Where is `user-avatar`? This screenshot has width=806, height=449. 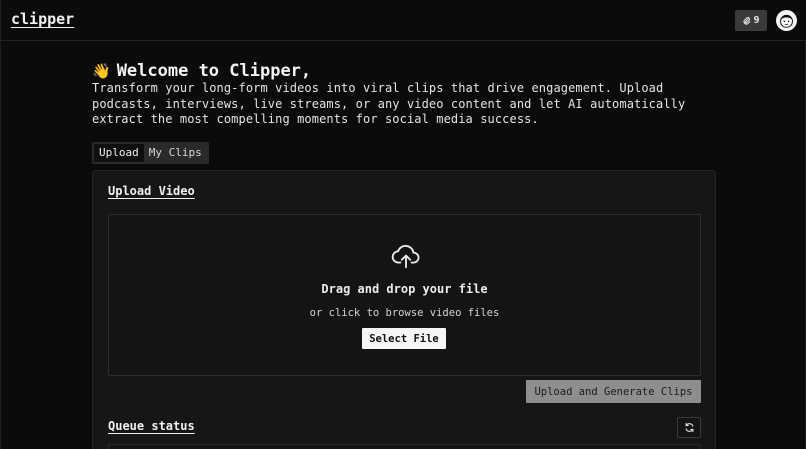
user-avatar is located at coordinates (786, 20).